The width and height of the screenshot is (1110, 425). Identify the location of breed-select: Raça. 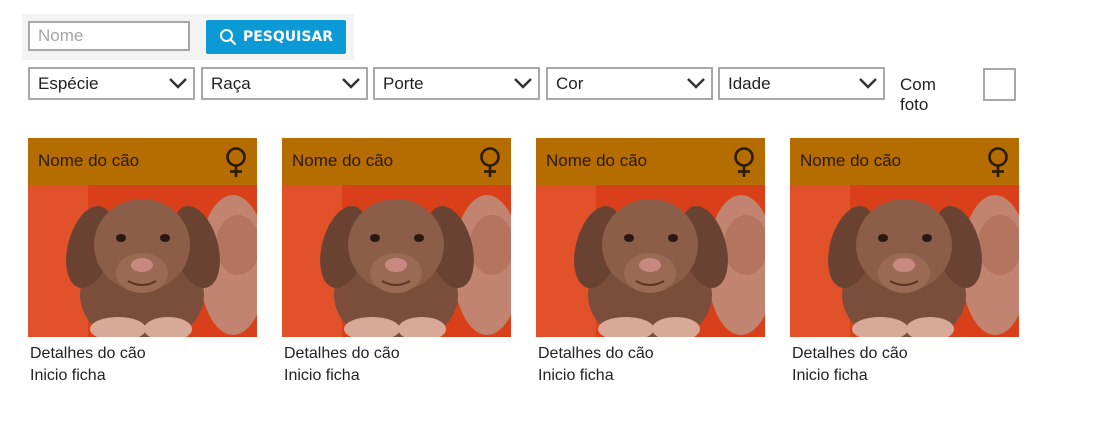
(284, 83).